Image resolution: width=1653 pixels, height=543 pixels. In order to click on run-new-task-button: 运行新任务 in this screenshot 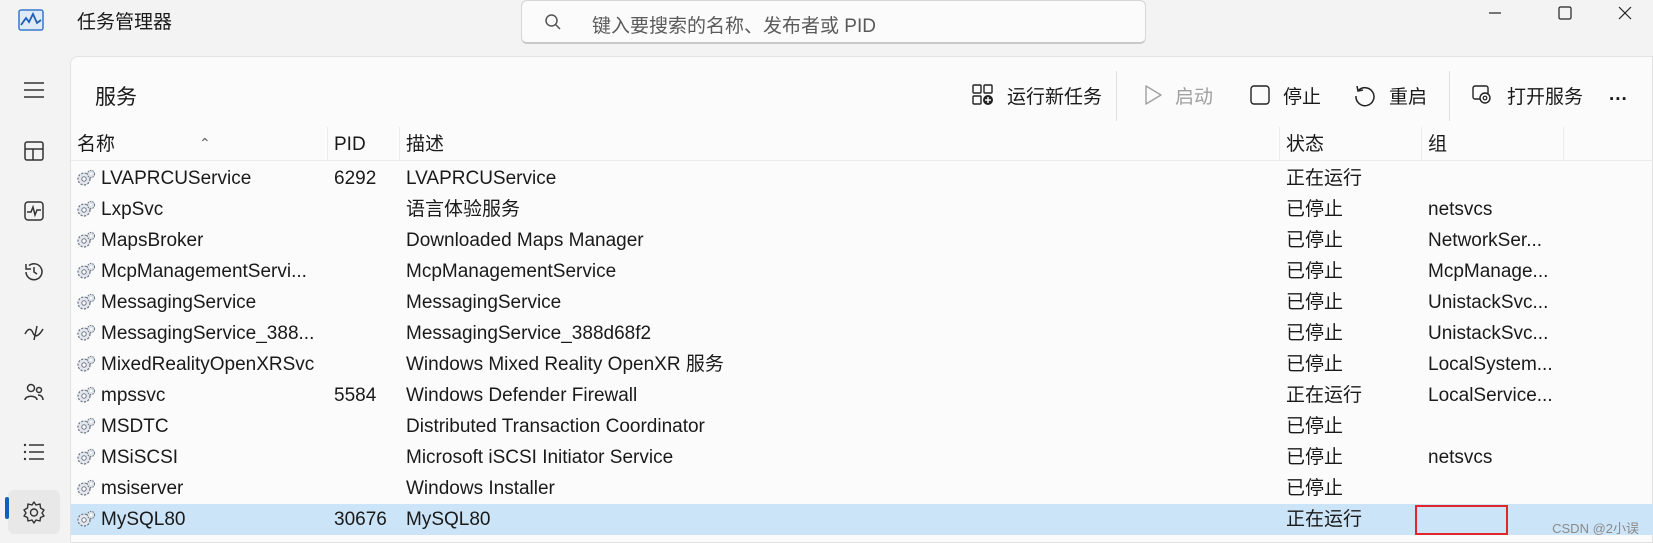, I will do `click(1036, 95)`.